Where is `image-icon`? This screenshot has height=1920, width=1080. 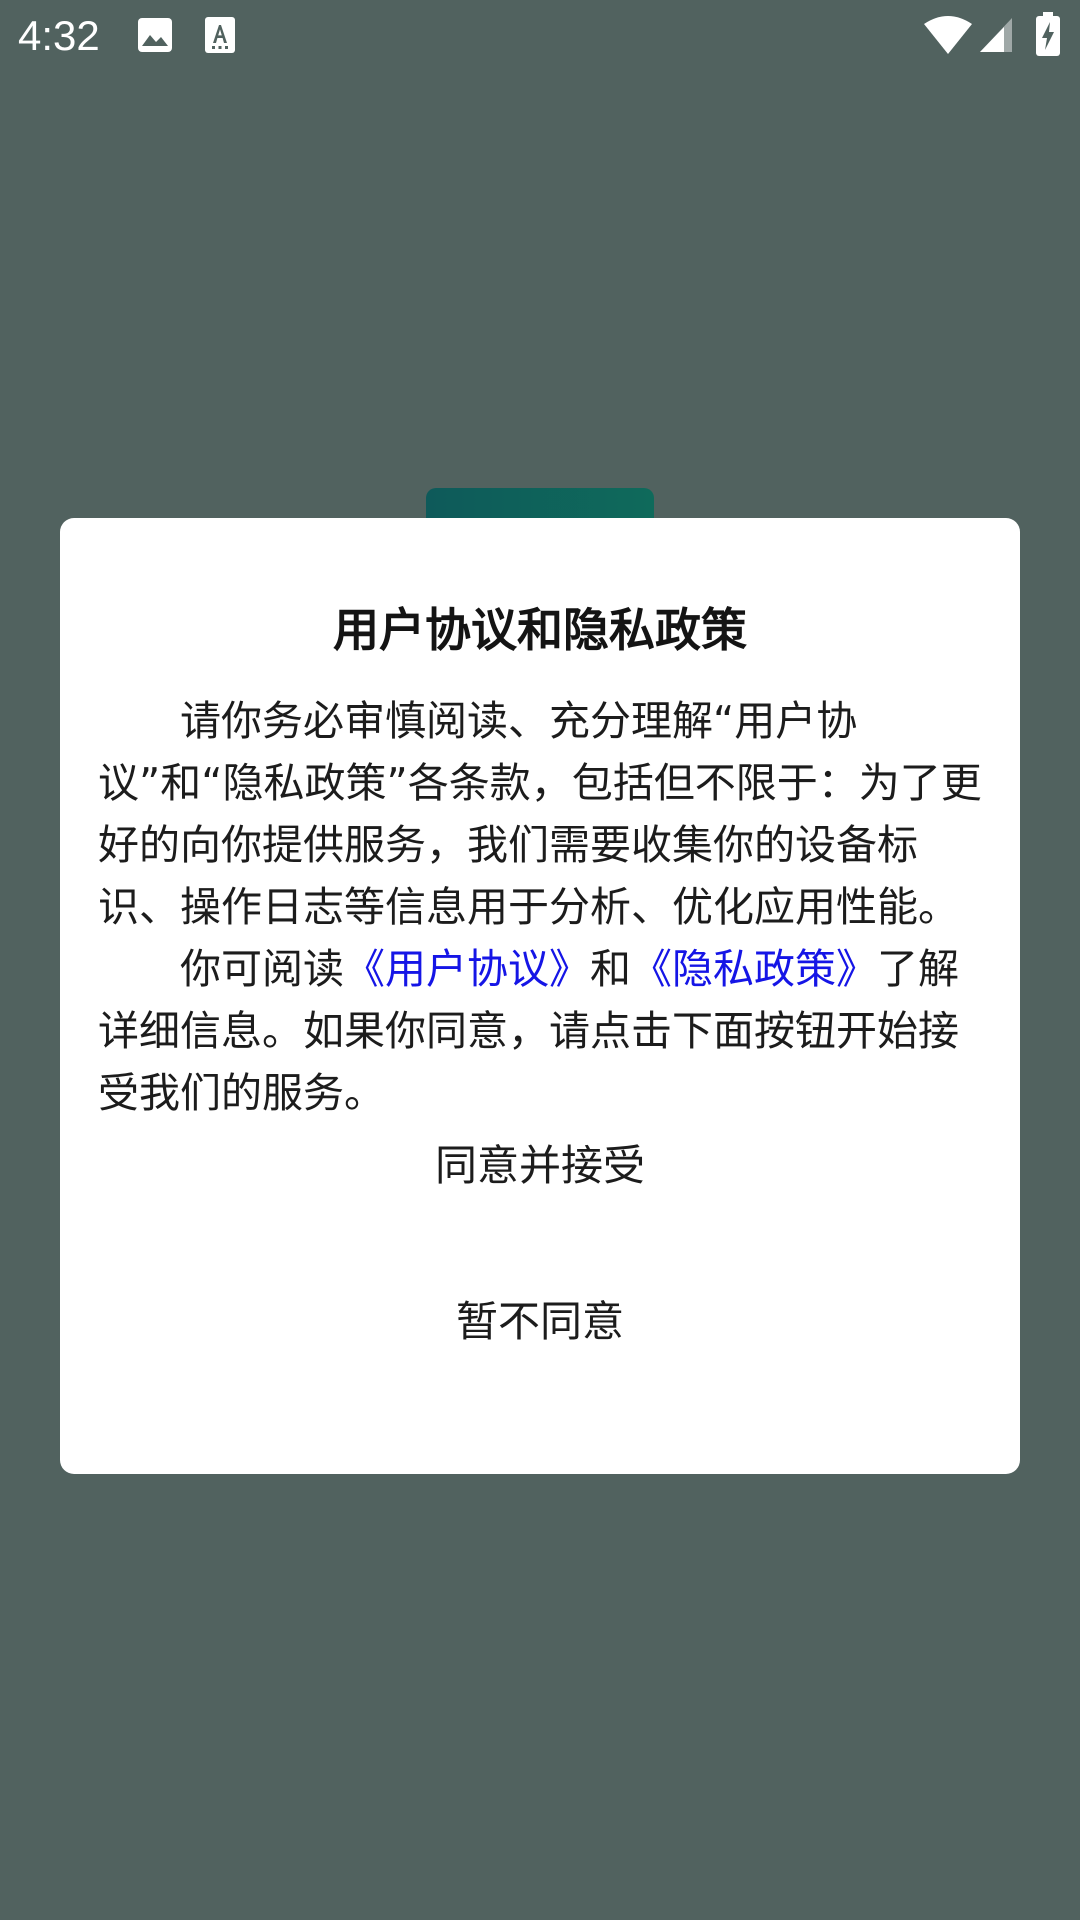
image-icon is located at coordinates (155, 35).